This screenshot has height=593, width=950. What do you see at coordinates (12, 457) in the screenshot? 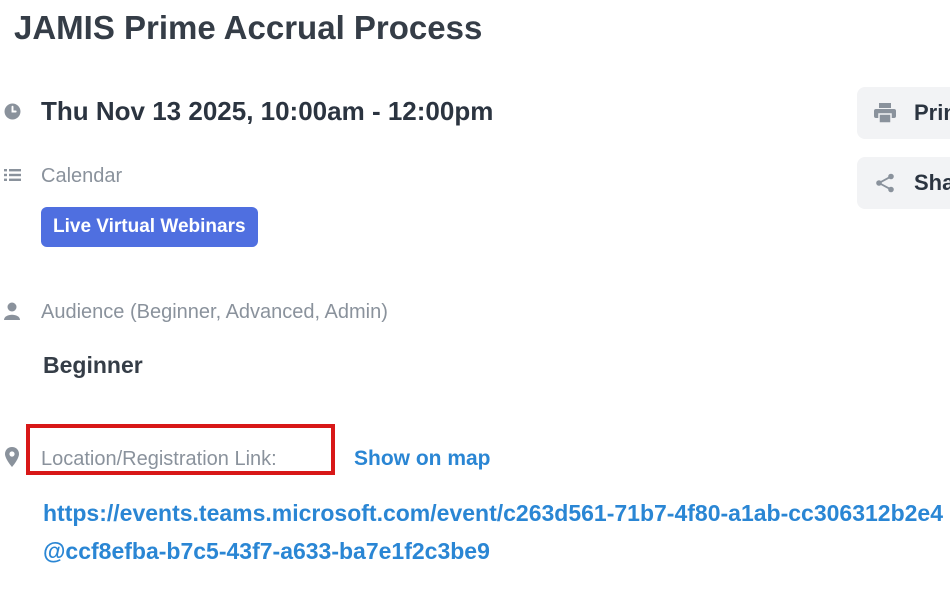
I see `map-pin-icon` at bounding box center [12, 457].